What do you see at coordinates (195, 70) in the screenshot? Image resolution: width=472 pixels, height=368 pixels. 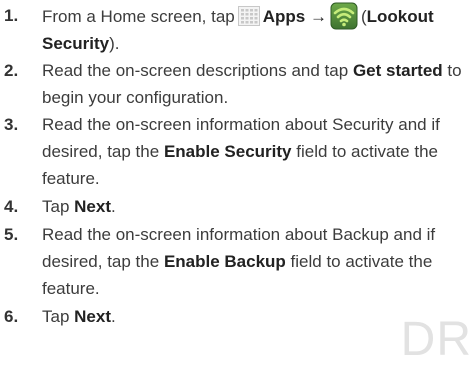 I see `step-text-part: Read the on-screen descriptions and tap` at bounding box center [195, 70].